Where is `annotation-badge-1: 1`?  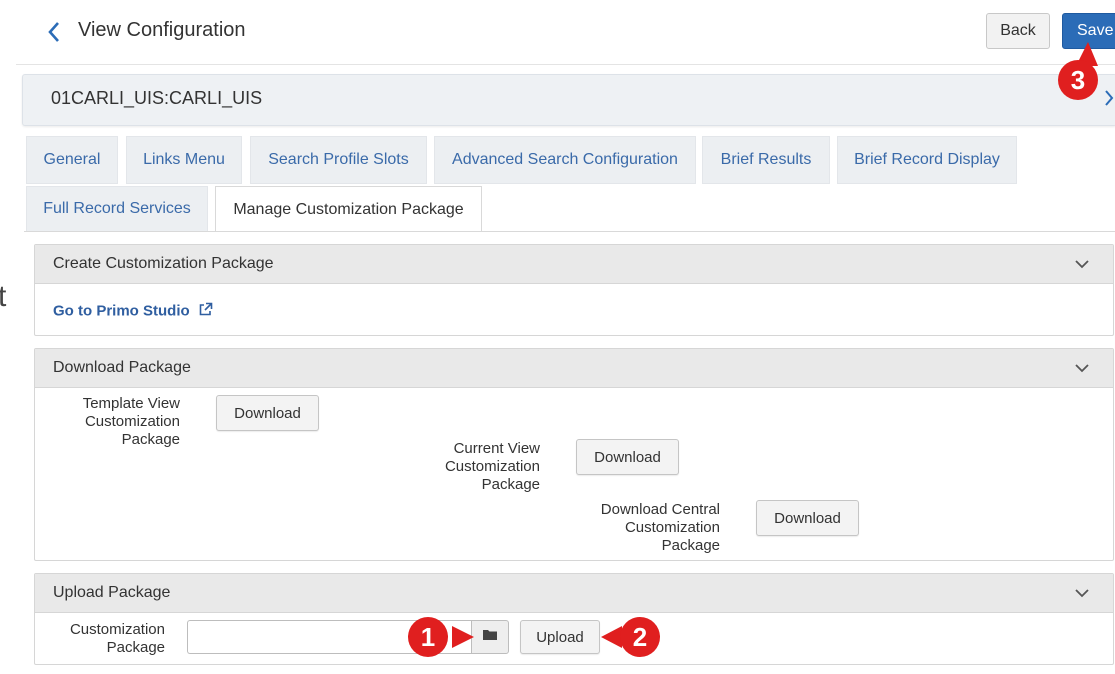
annotation-badge-1: 1 is located at coordinates (428, 637).